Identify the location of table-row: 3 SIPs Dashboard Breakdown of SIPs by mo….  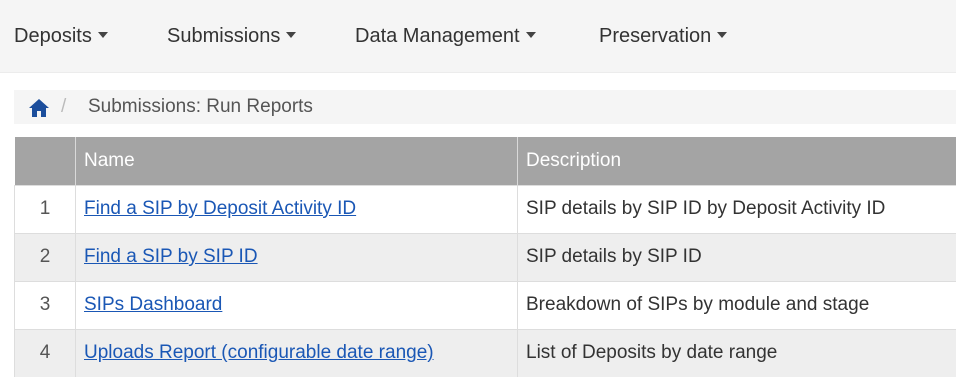
(485, 304).